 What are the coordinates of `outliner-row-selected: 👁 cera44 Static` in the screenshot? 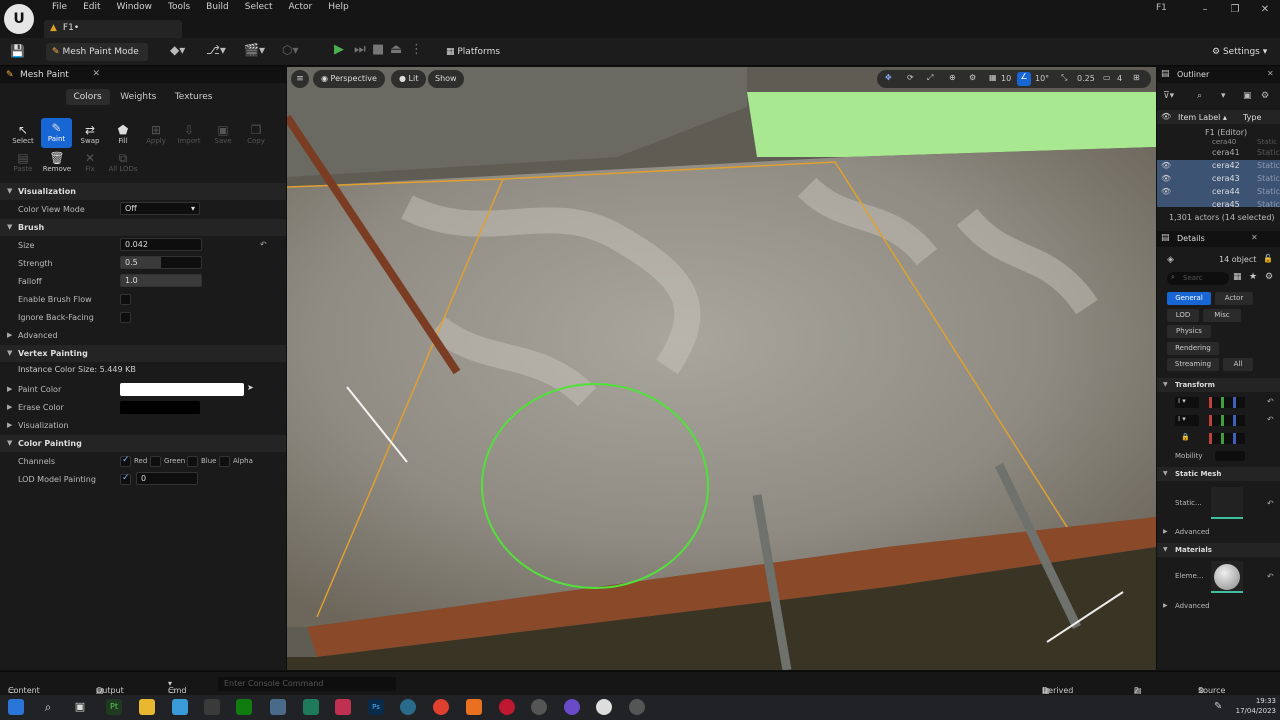 It's located at (1218, 192).